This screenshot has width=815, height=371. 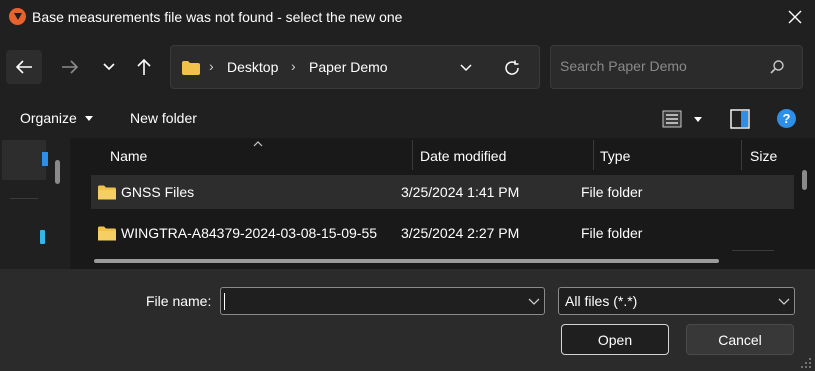 I want to click on open-button: Open, so click(x=615, y=339).